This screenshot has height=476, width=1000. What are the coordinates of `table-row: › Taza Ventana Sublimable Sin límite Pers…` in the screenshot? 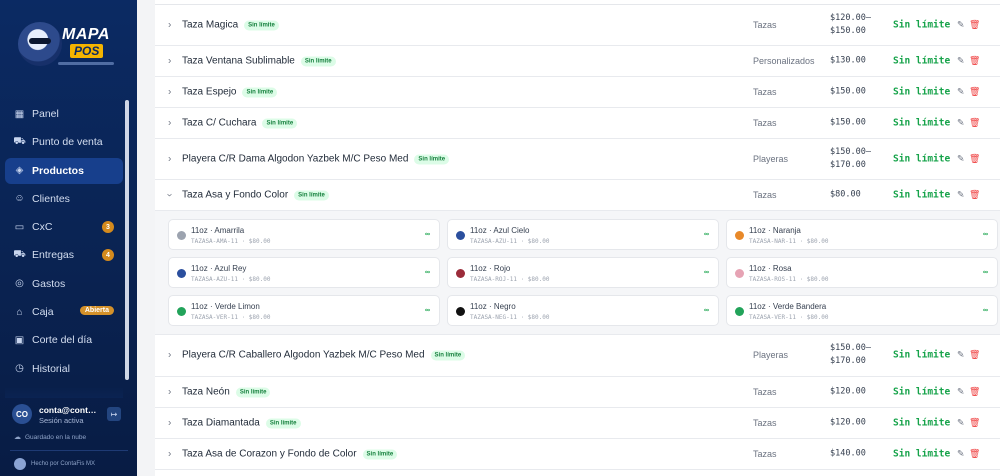 It's located at (577, 61).